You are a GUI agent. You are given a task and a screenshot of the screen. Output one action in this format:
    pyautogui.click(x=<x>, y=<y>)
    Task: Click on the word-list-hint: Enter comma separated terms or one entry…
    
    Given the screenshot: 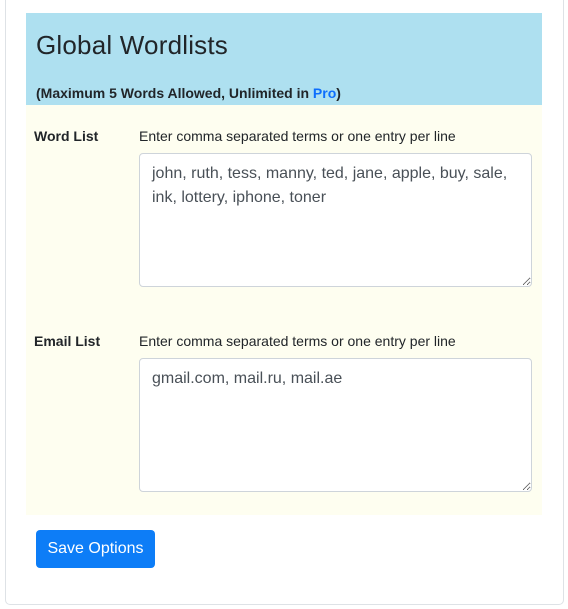 What is the action you would take?
    pyautogui.click(x=297, y=136)
    